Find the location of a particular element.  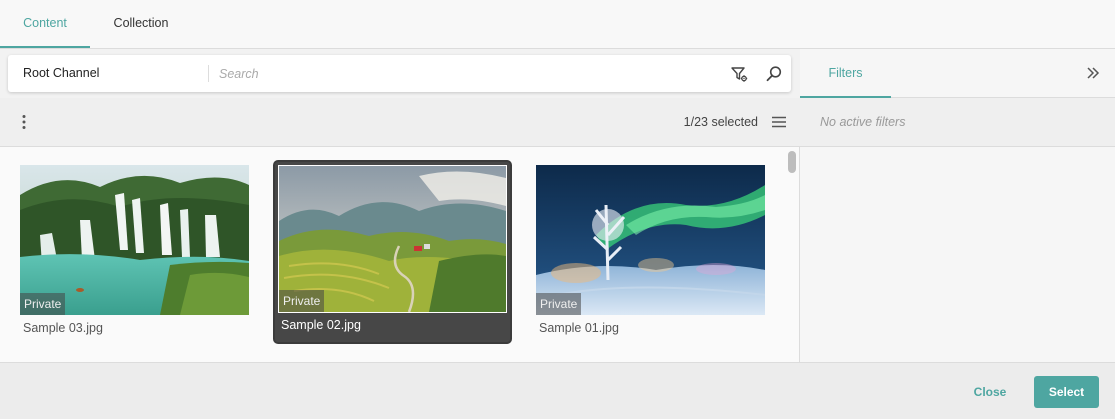

asset-name: Sample 03.jpg is located at coordinates (63, 328).